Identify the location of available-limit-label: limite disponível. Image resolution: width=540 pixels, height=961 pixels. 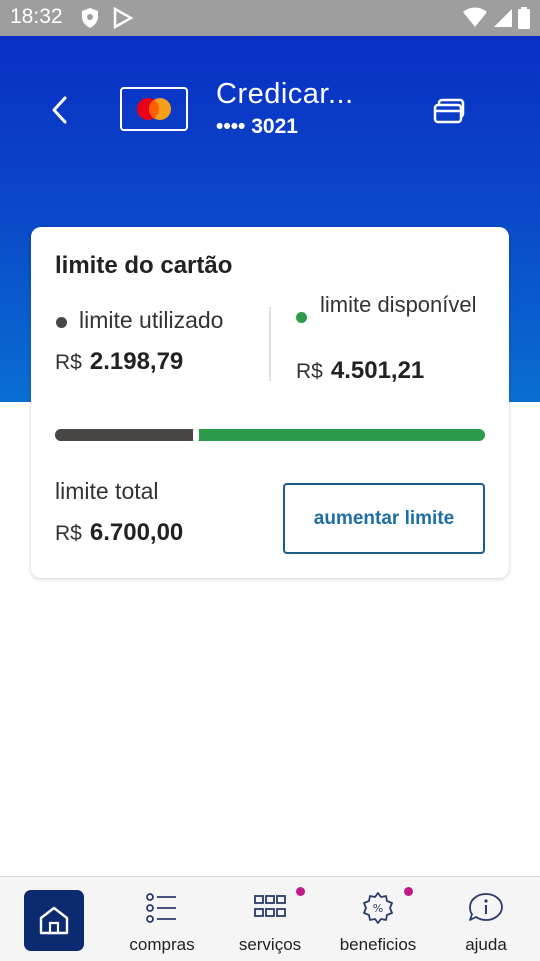
(398, 304).